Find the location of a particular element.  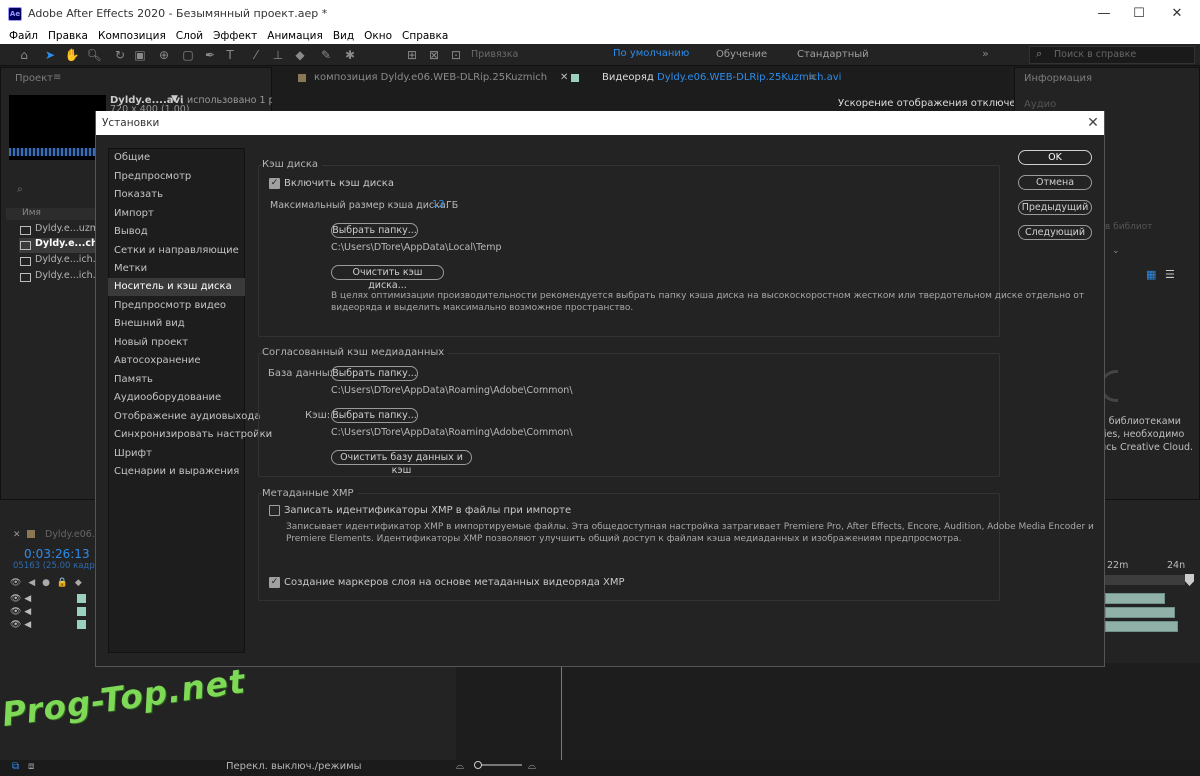

chevron-down-icon: ⌄ is located at coordinates (1116, 251).